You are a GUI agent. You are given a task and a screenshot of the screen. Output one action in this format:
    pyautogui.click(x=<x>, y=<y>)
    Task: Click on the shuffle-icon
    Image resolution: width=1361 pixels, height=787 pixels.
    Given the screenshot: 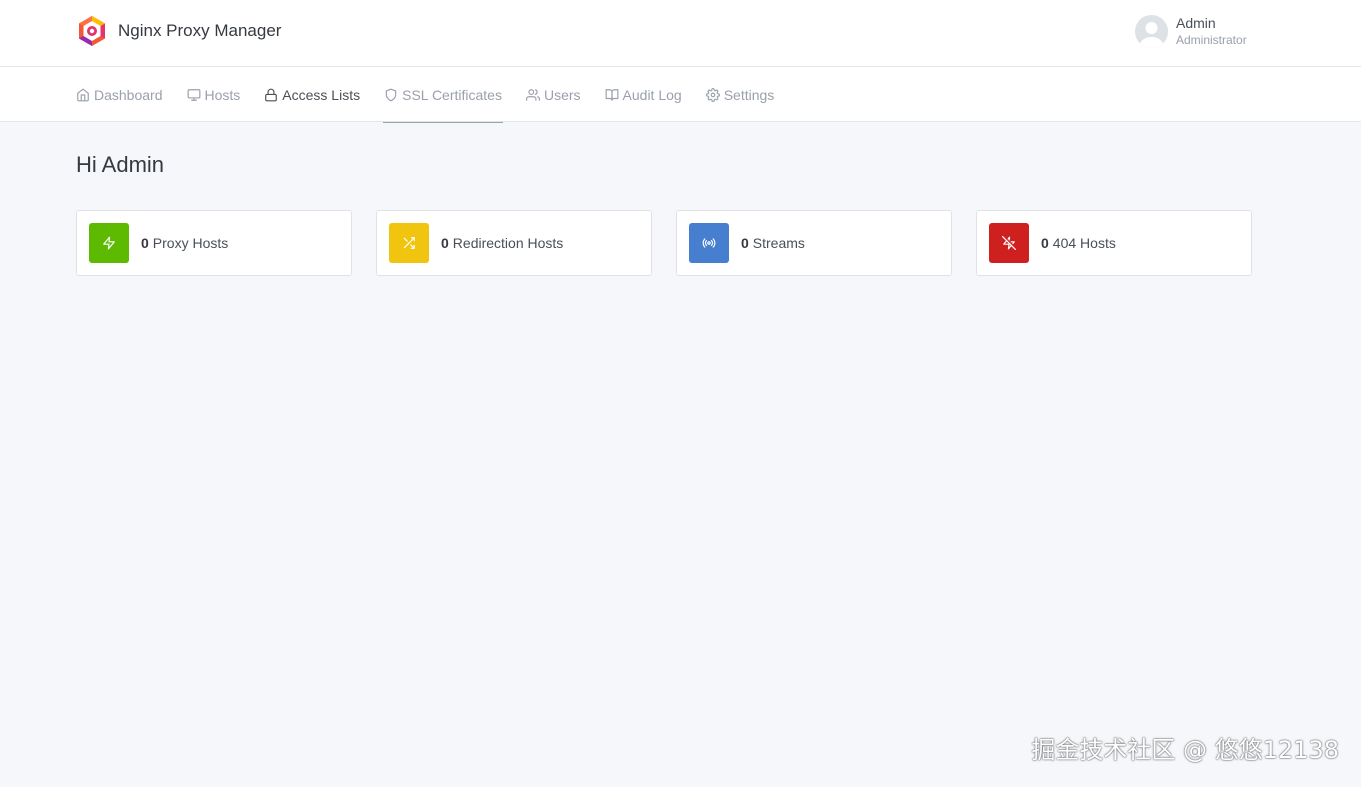 What is the action you would take?
    pyautogui.click(x=409, y=243)
    